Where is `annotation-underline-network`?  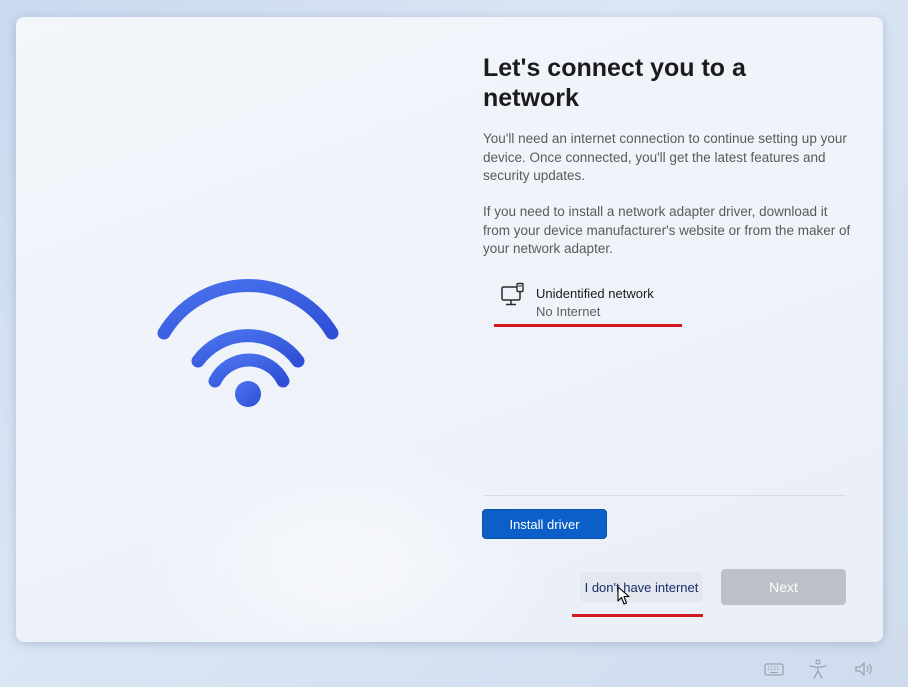
annotation-underline-network is located at coordinates (588, 325).